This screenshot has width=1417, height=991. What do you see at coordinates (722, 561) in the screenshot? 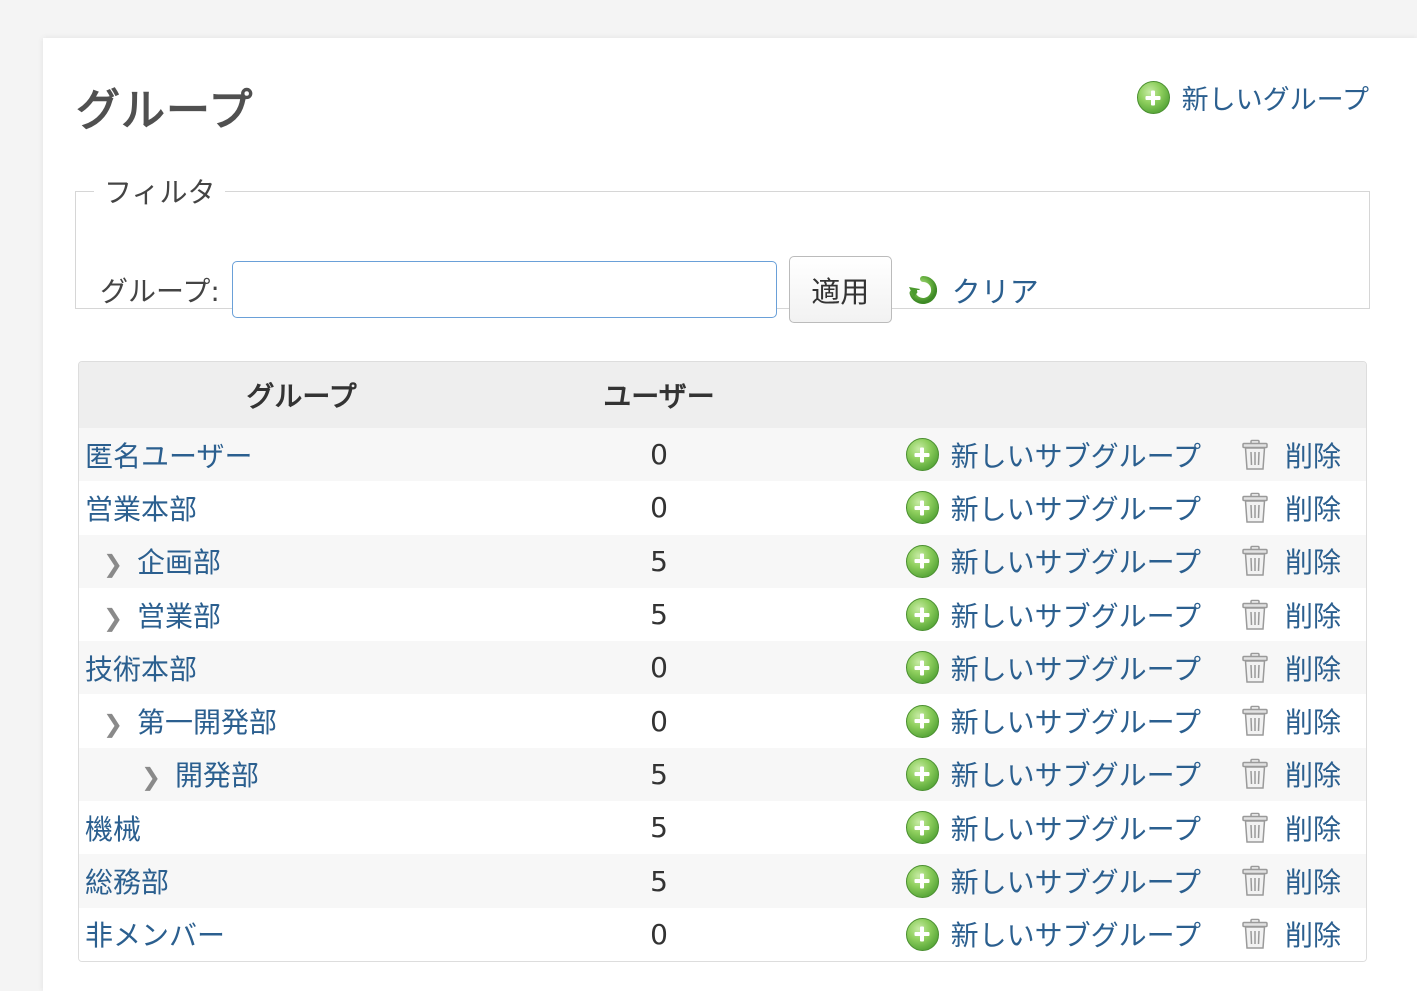
I see `table-row: ❯ 企画部 5 新しいサブグループ 削除` at bounding box center [722, 561].